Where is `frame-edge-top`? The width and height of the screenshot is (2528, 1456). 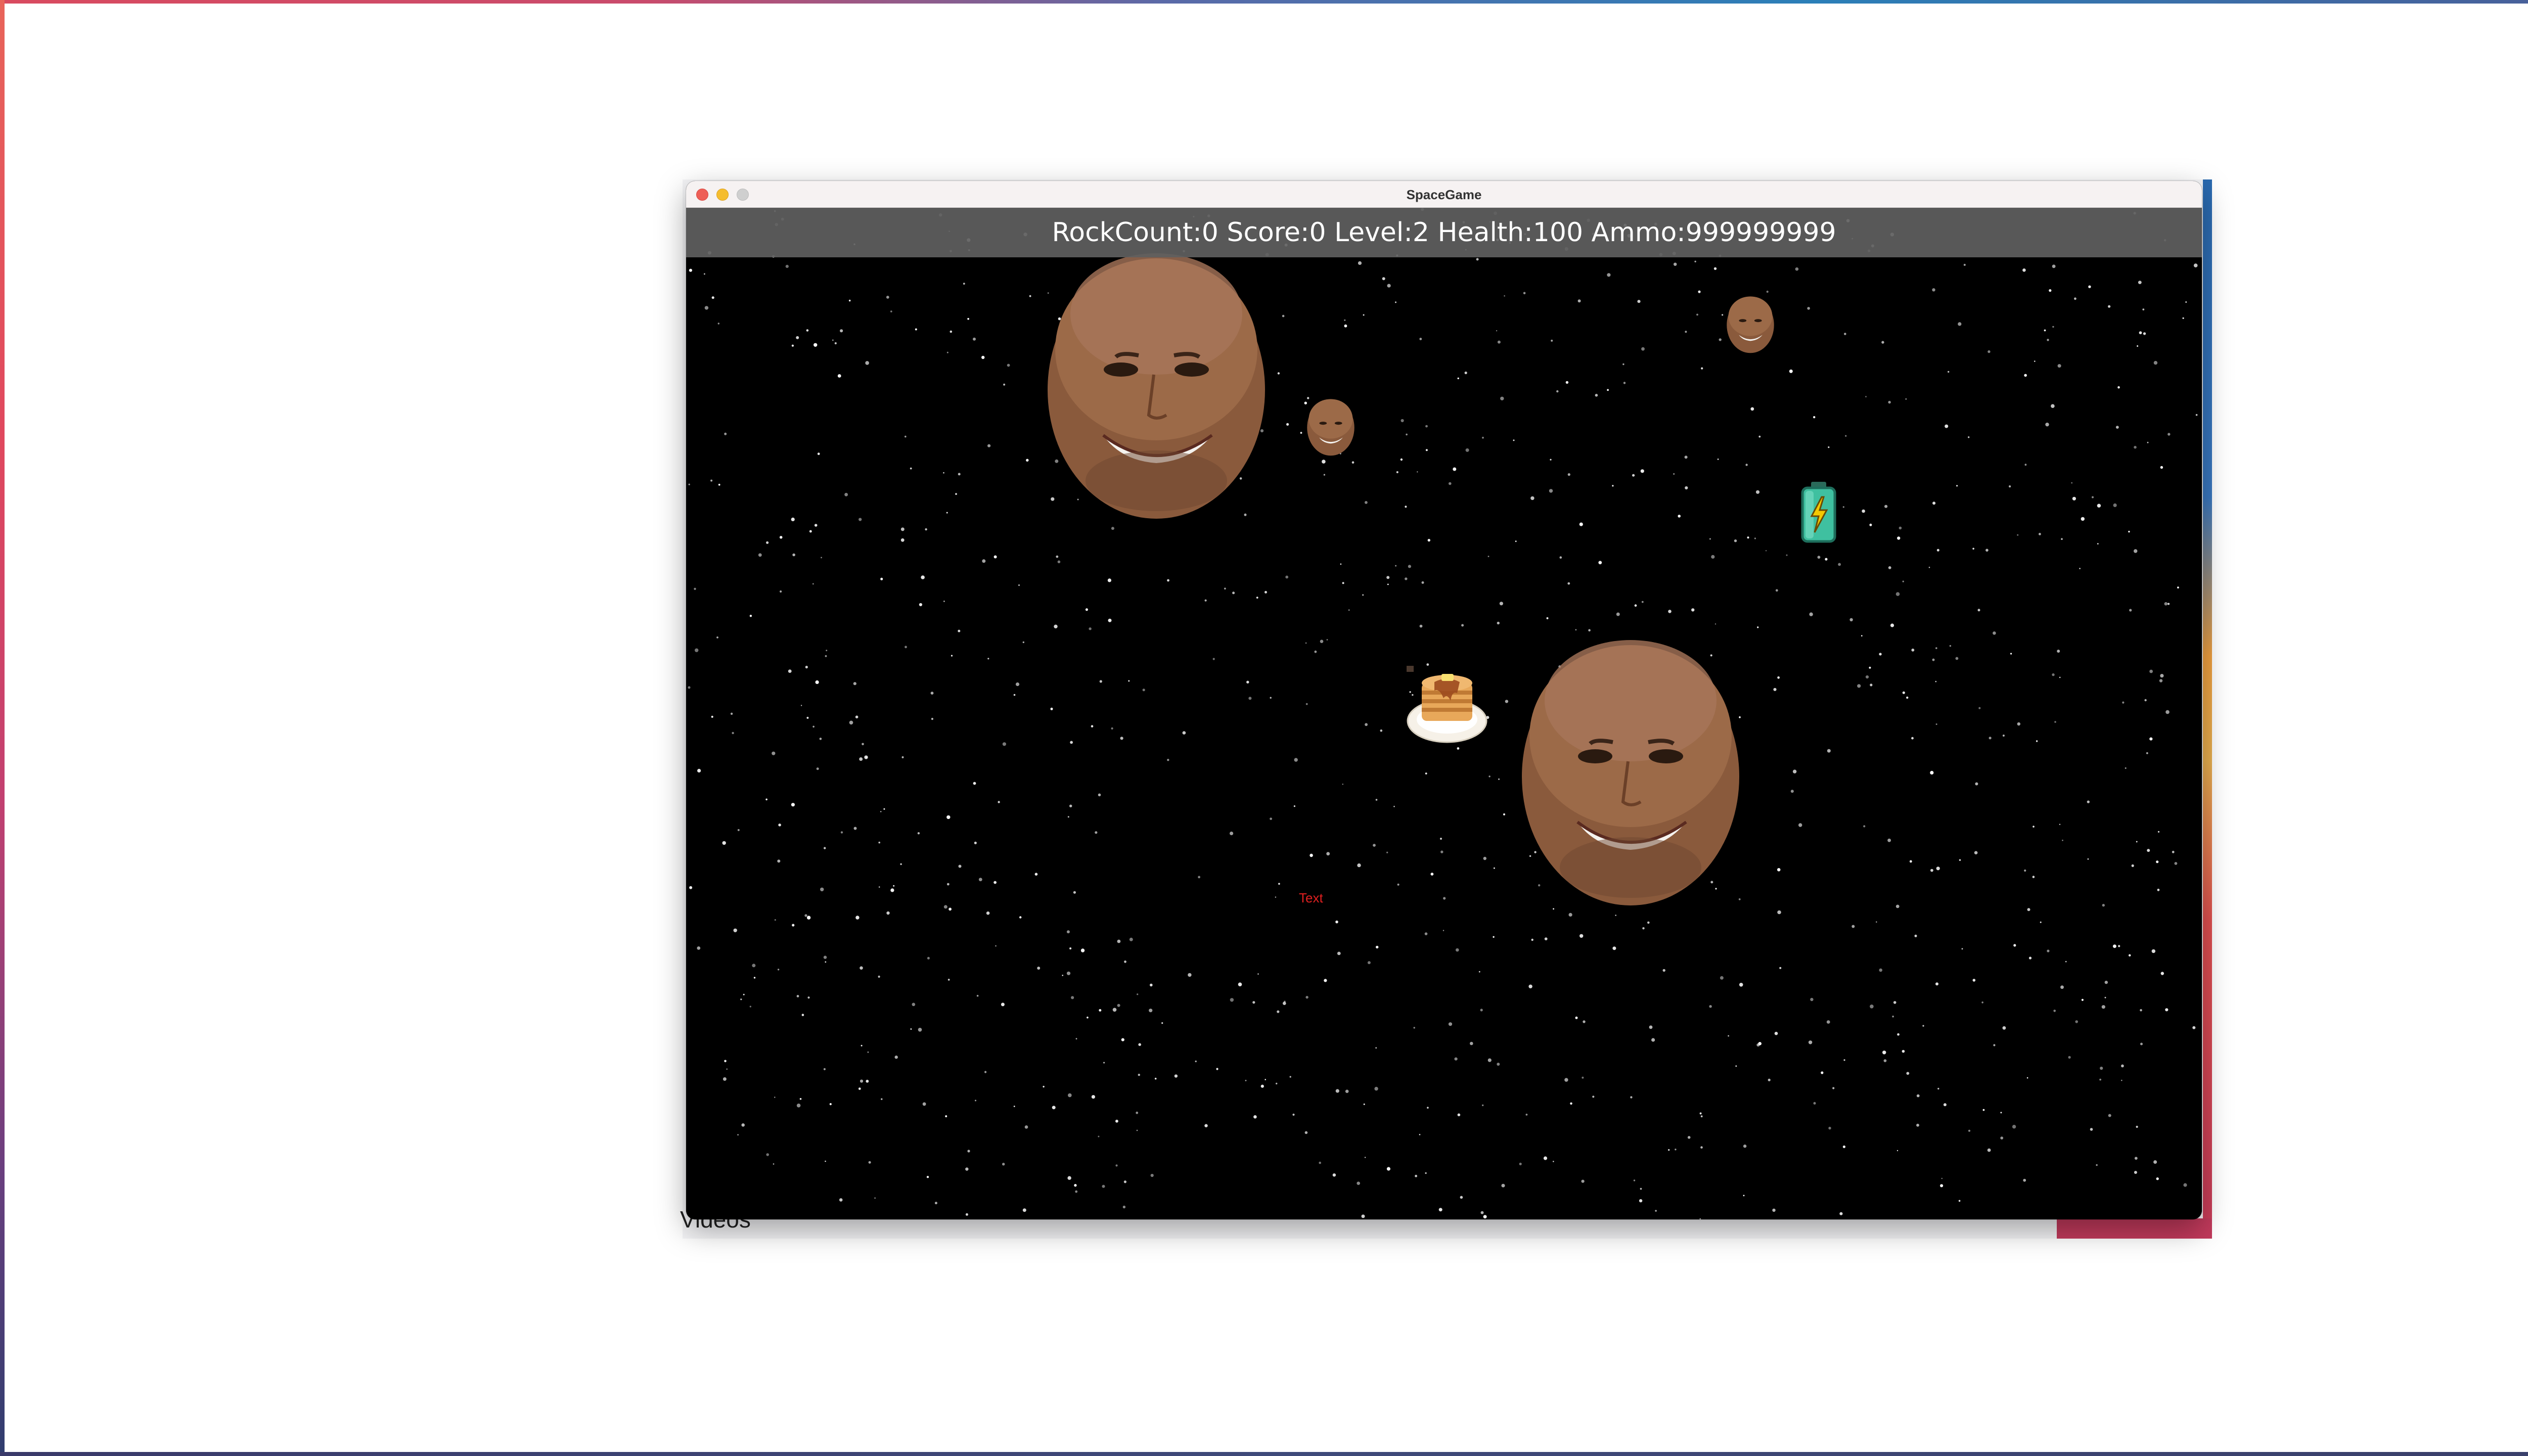 frame-edge-top is located at coordinates (1264, 2).